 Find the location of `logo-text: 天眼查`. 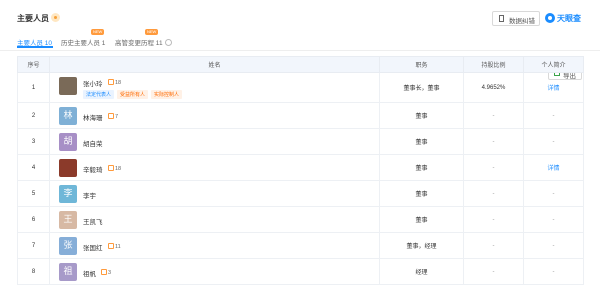

logo-text: 天眼查 is located at coordinates (569, 18).